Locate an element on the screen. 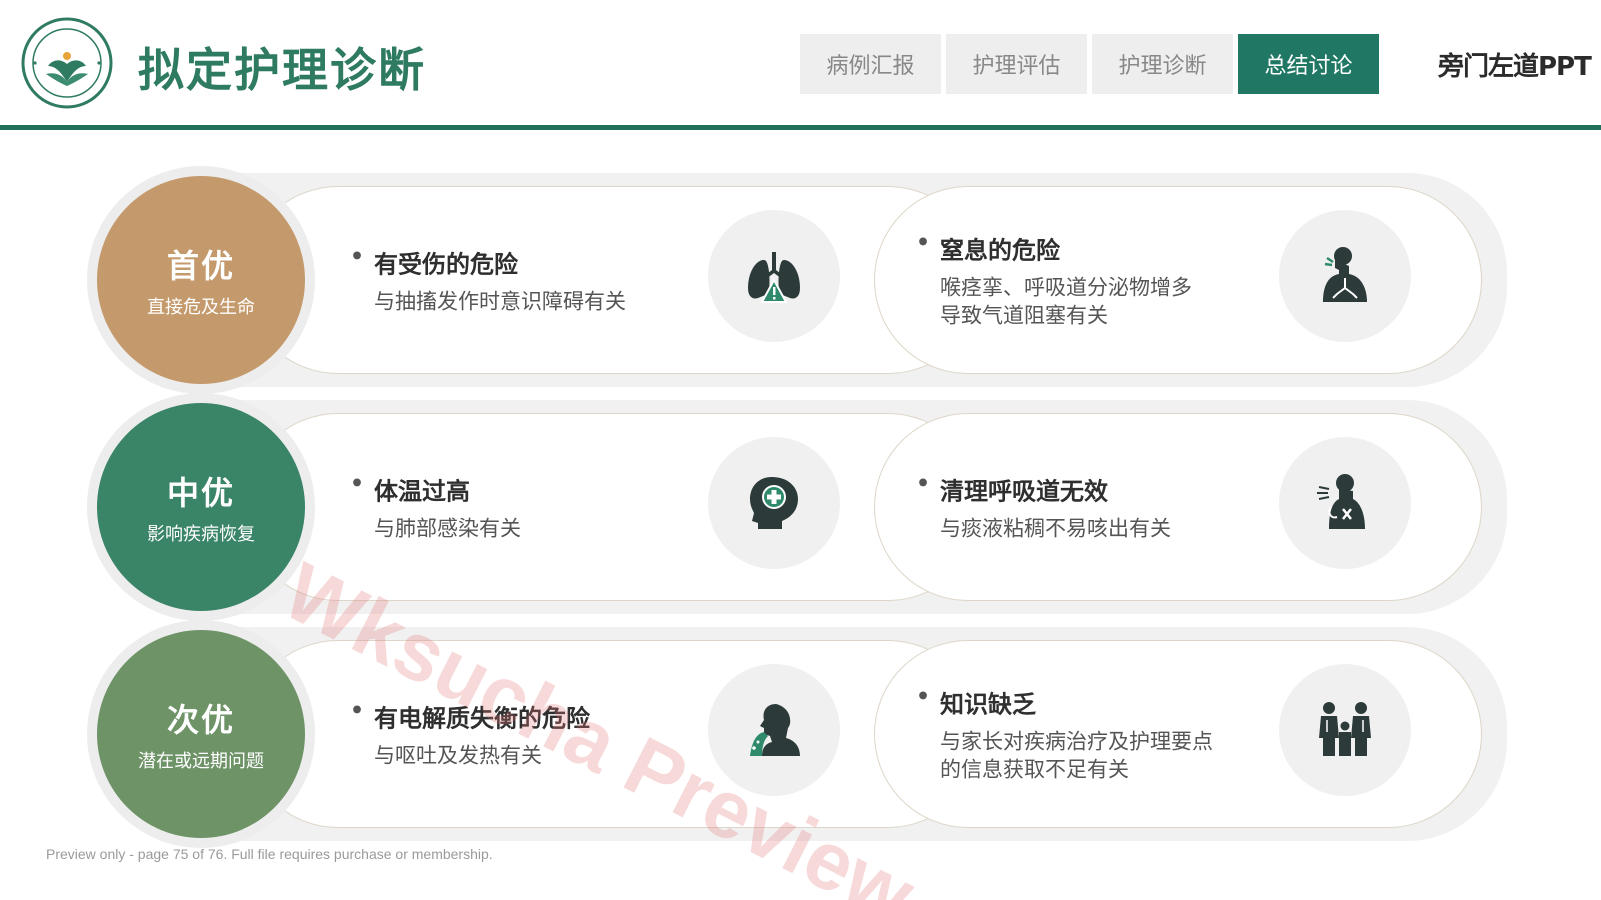  diagnosis-description-line: 的信息获取不足有关 is located at coordinates (1034, 769).